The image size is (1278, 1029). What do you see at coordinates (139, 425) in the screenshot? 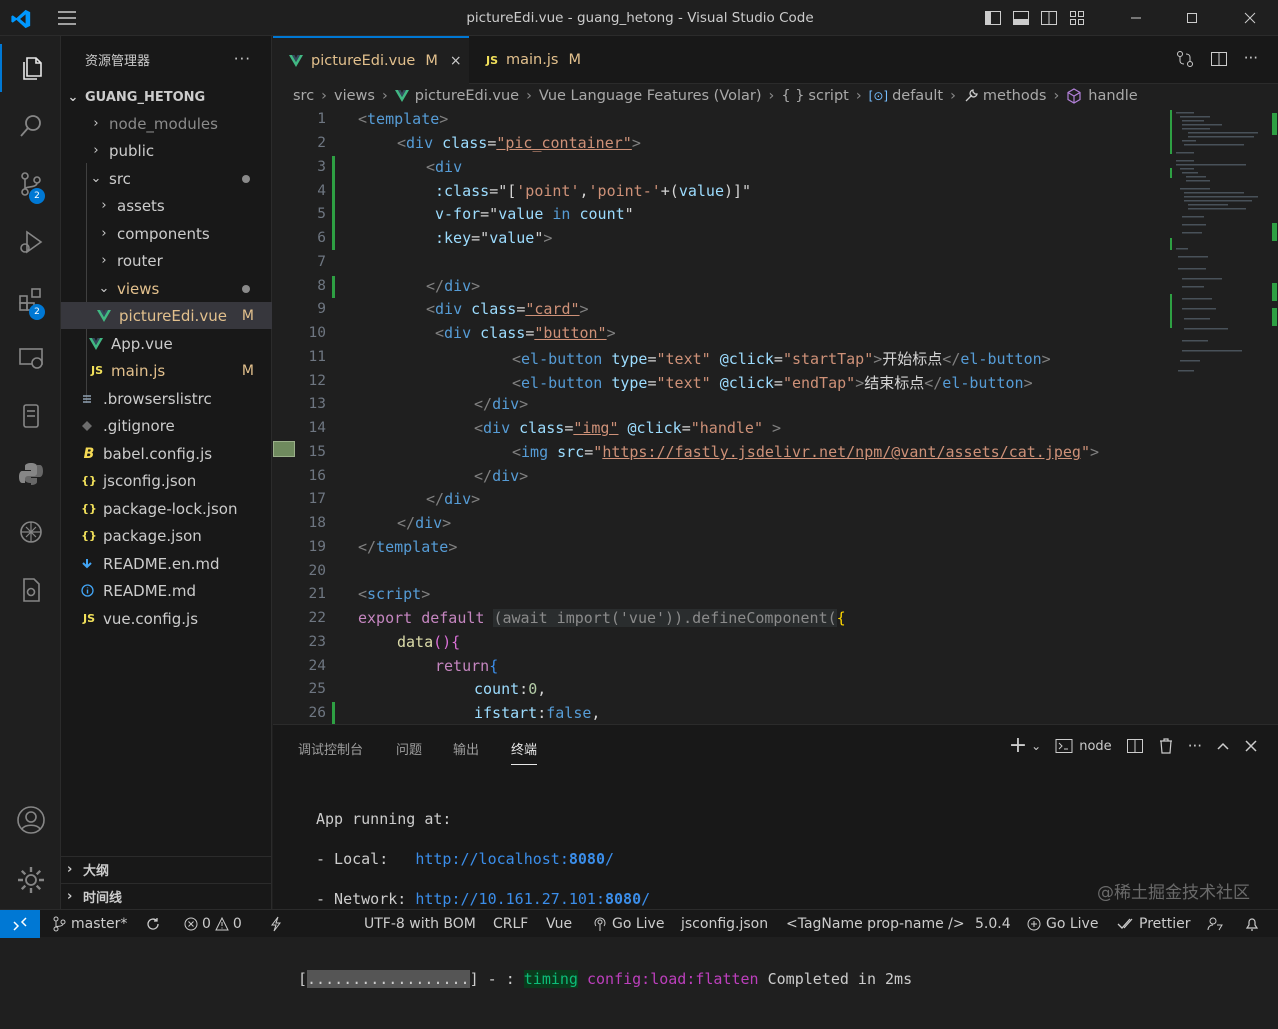
I see `tree-item-label: .gitignore` at bounding box center [139, 425].